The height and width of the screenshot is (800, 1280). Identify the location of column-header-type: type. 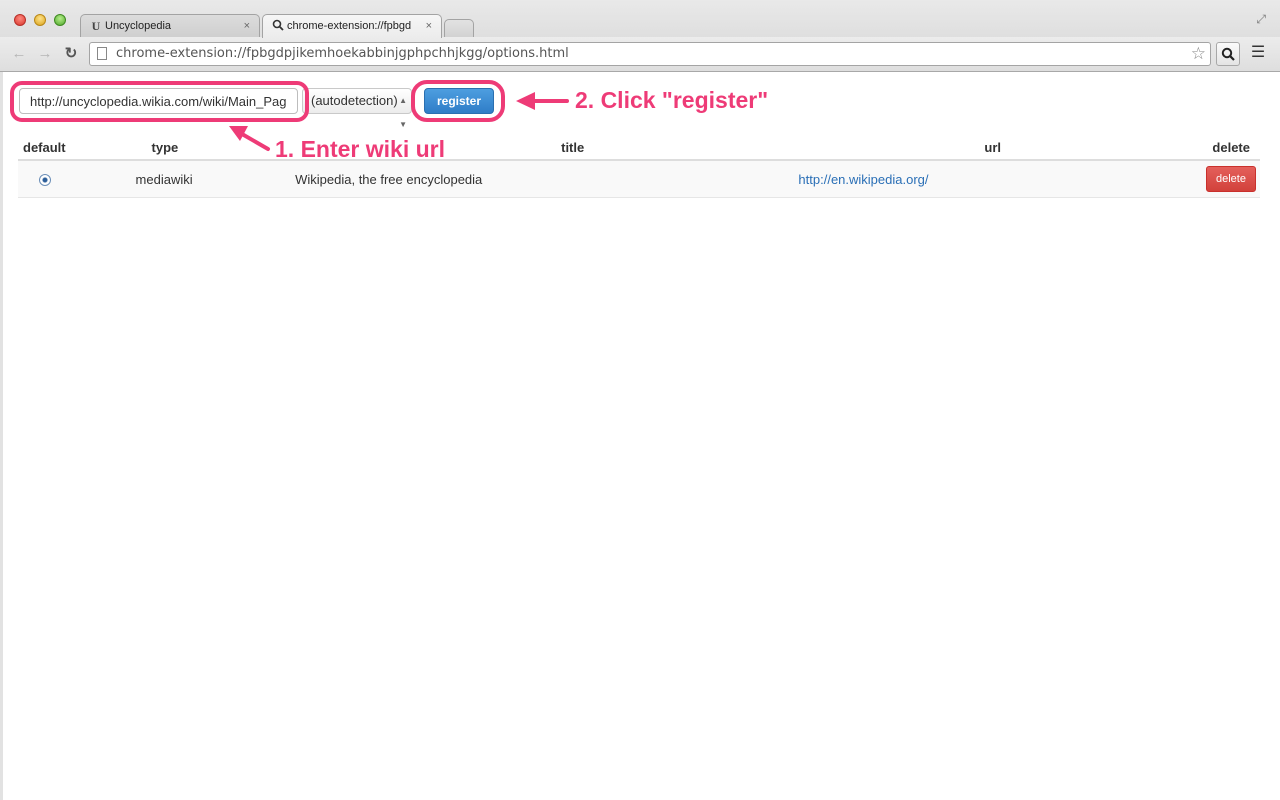
(183, 148).